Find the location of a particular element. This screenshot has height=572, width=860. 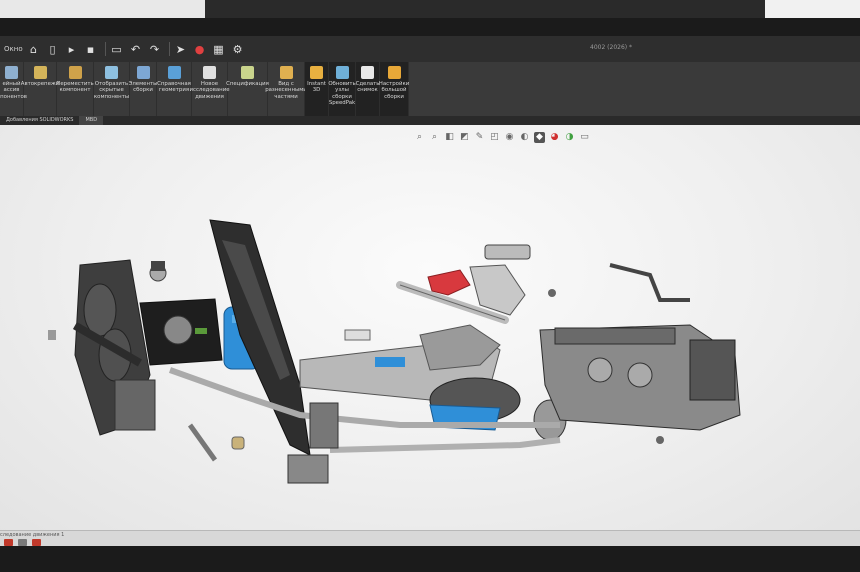

snapshot-icon is located at coordinates (367, 72).